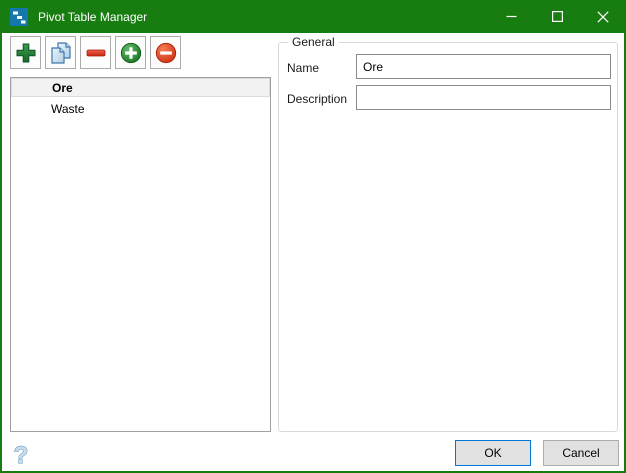 The height and width of the screenshot is (473, 626). I want to click on copy-button, so click(60, 52).